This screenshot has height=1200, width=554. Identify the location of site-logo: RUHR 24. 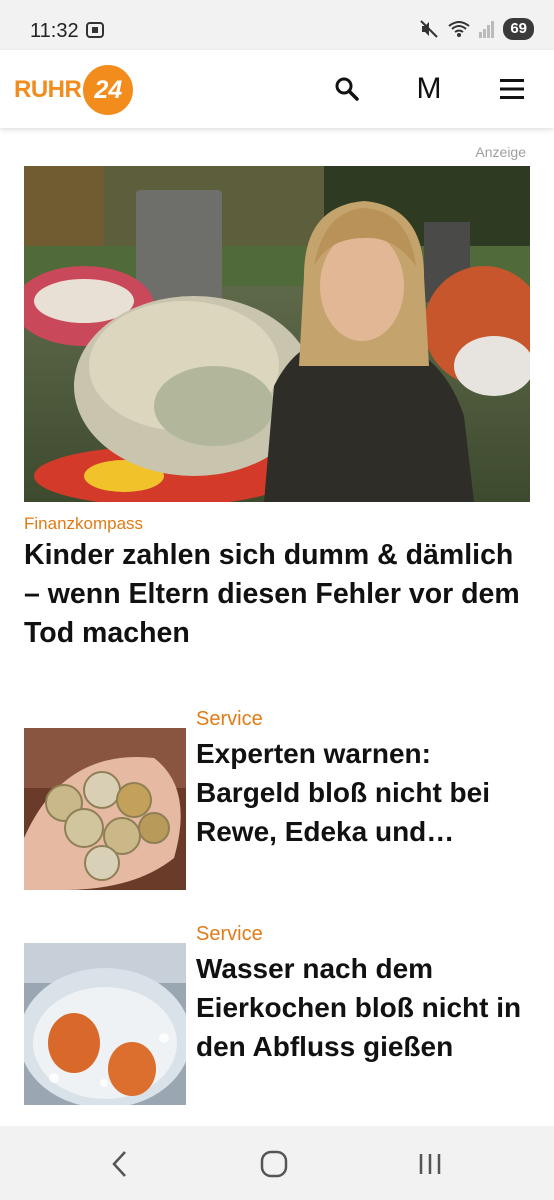
(74, 90).